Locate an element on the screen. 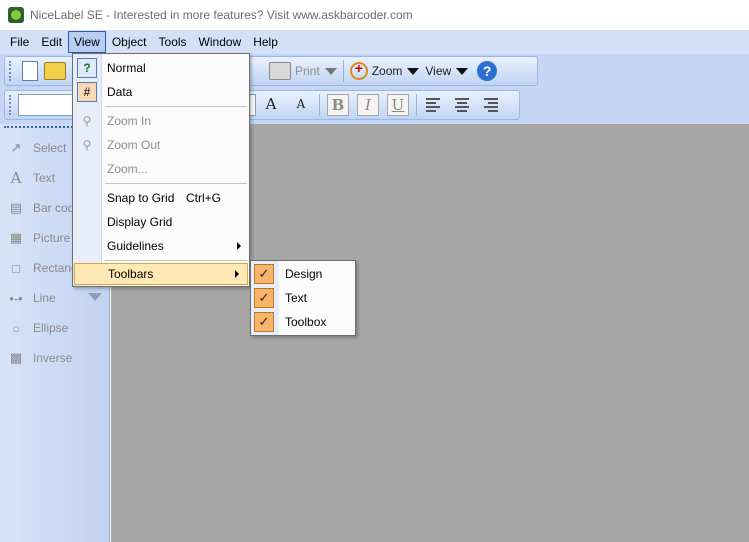 The width and height of the screenshot is (749, 542). submenu-item-toolbox: ✓ Toolbox is located at coordinates (303, 322).